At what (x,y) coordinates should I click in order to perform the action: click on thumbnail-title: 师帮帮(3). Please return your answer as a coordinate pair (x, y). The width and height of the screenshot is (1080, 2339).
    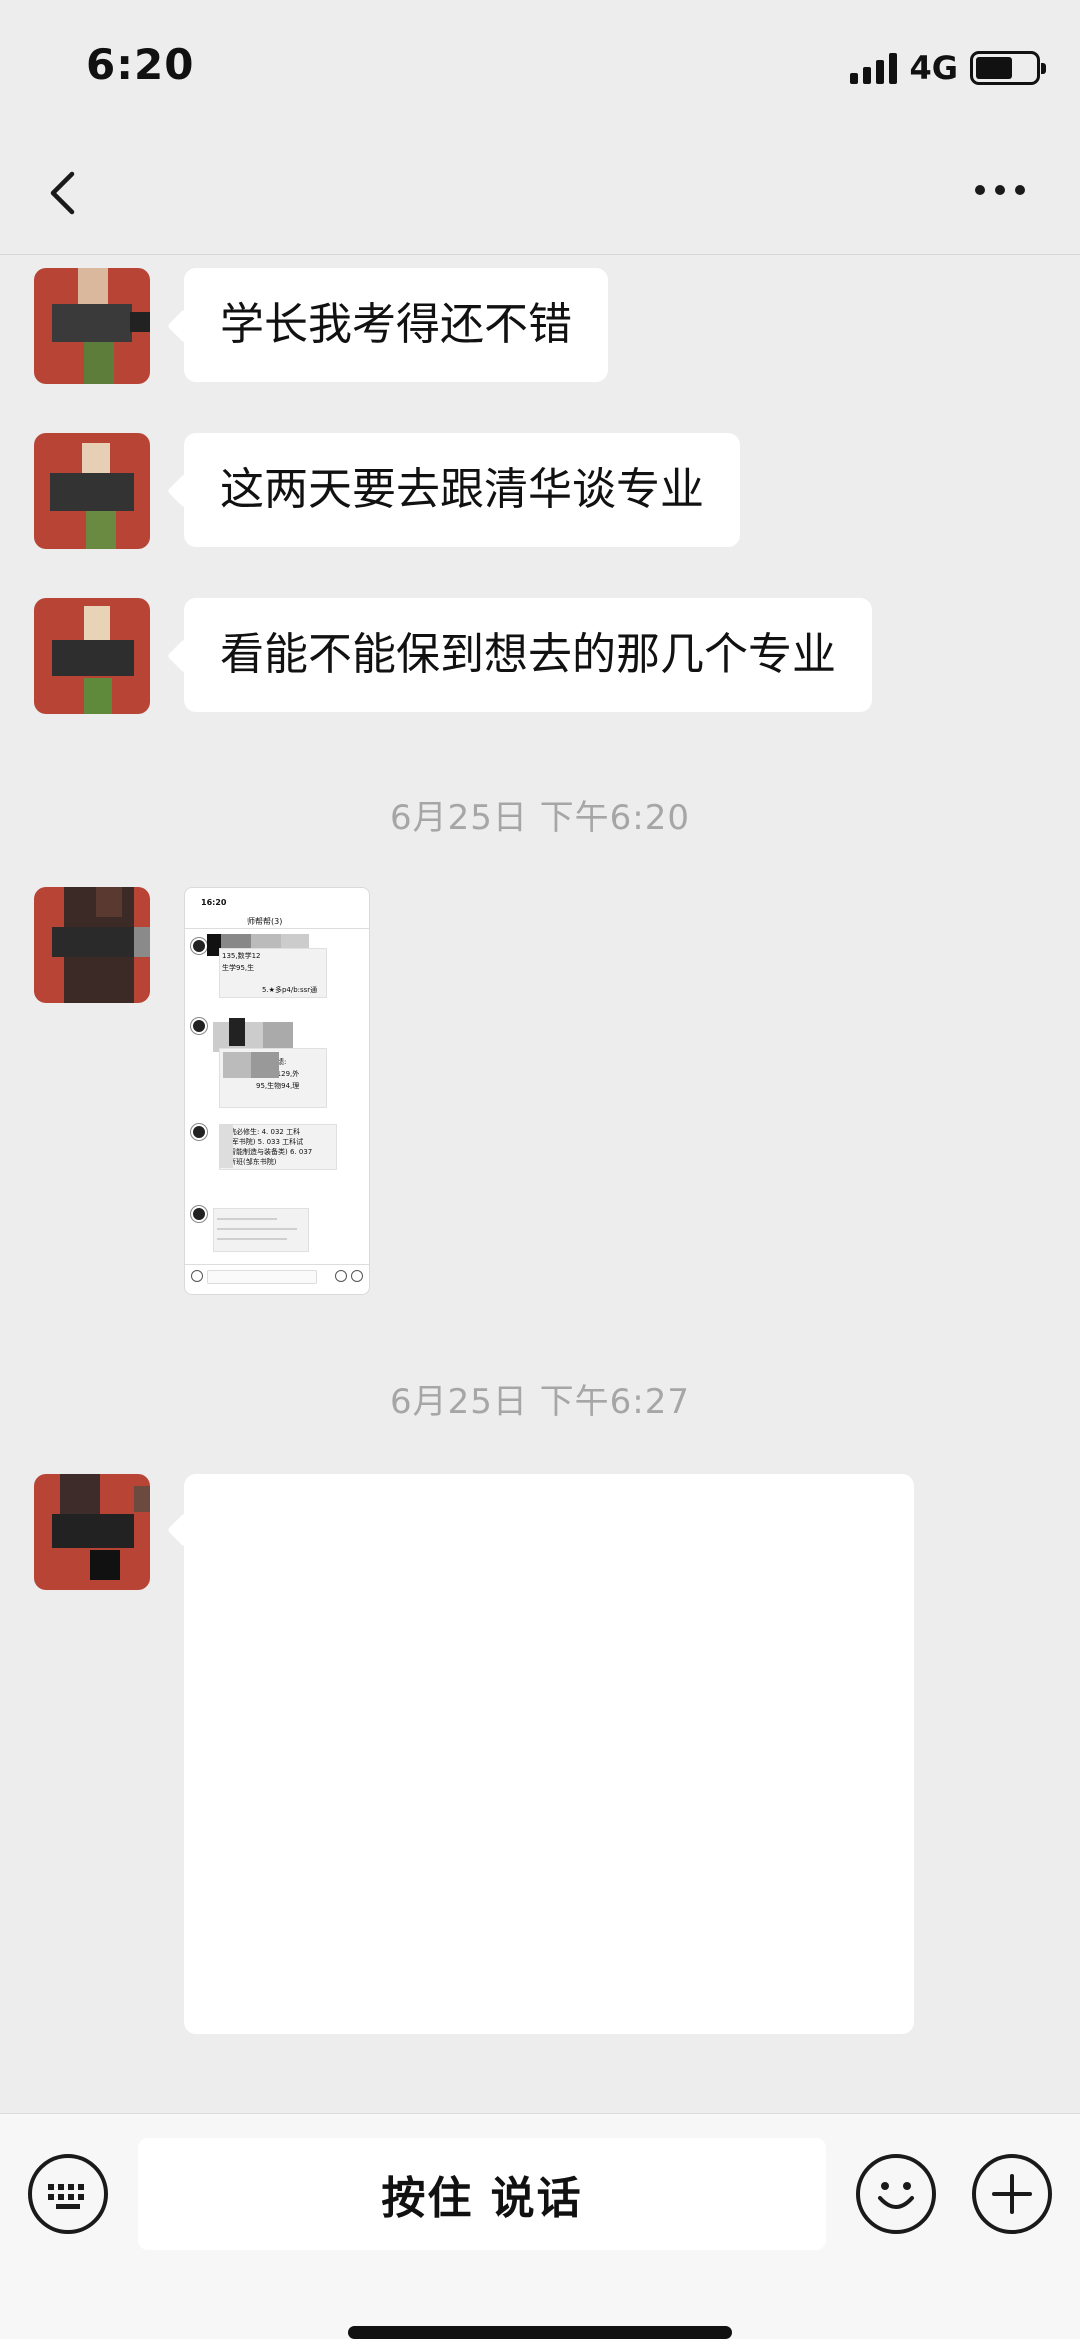
    Looking at the image, I should click on (265, 921).